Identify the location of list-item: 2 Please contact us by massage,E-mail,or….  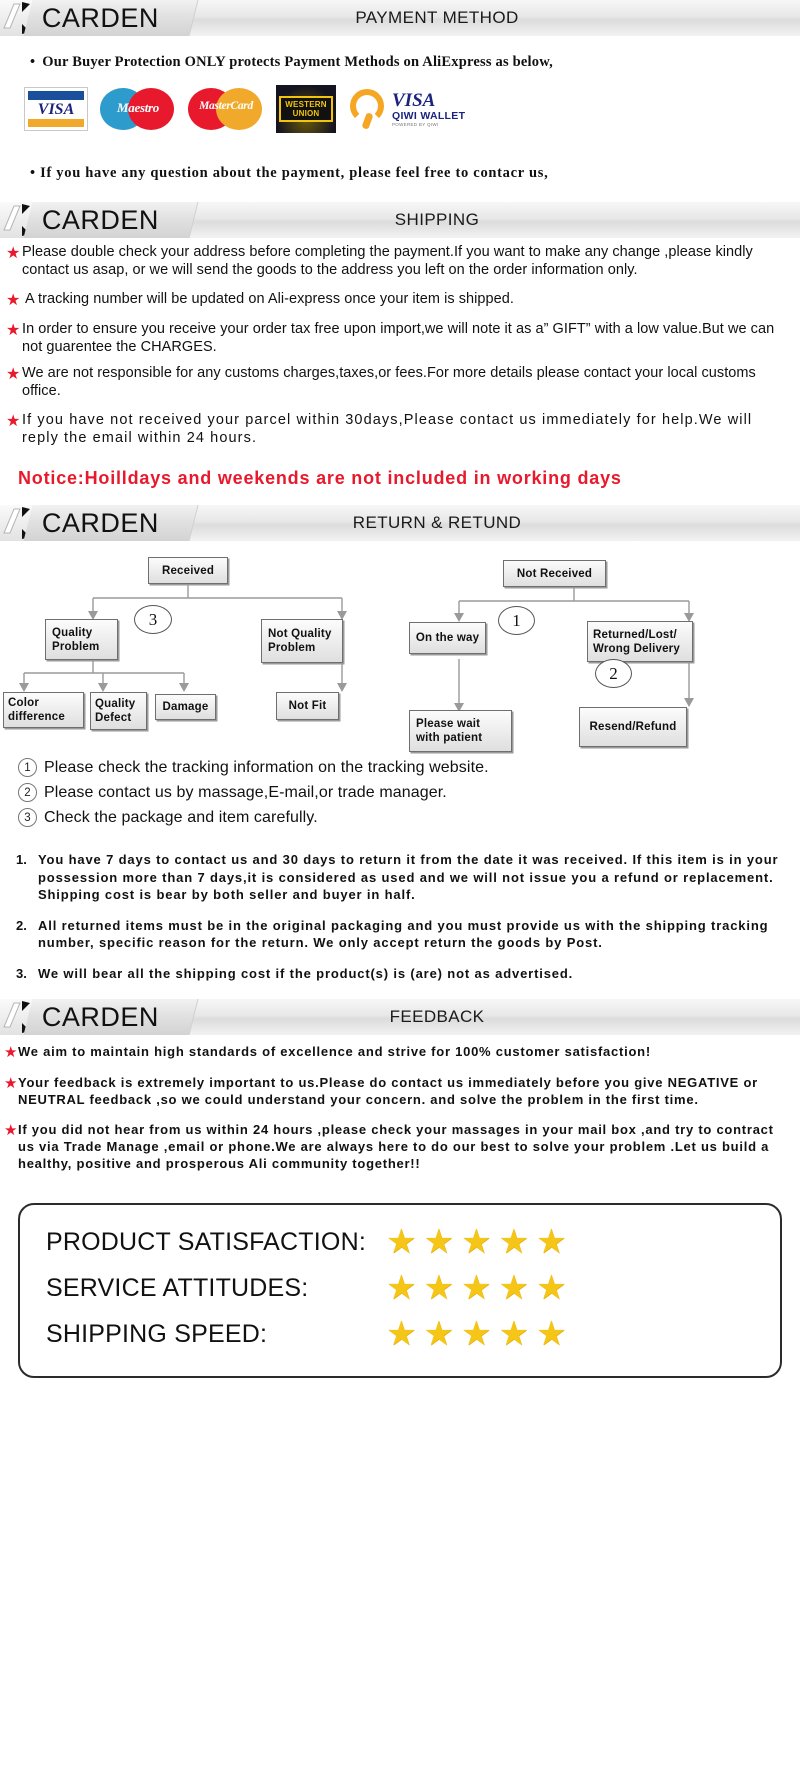
(409, 792).